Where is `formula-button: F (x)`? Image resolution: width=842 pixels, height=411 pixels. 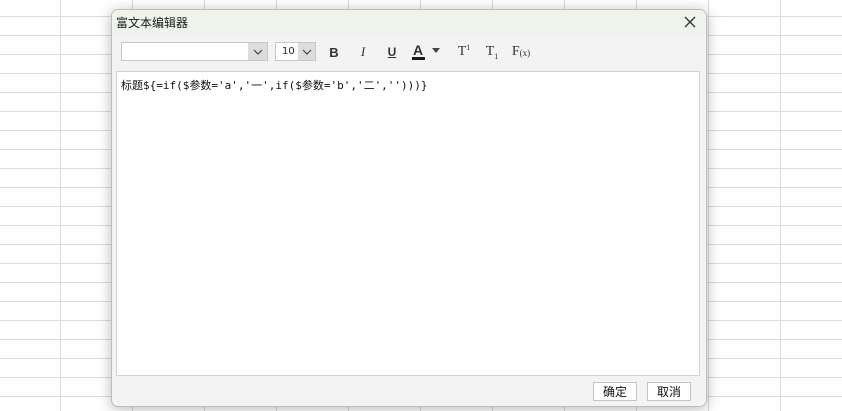
formula-button: F (x) is located at coordinates (521, 52).